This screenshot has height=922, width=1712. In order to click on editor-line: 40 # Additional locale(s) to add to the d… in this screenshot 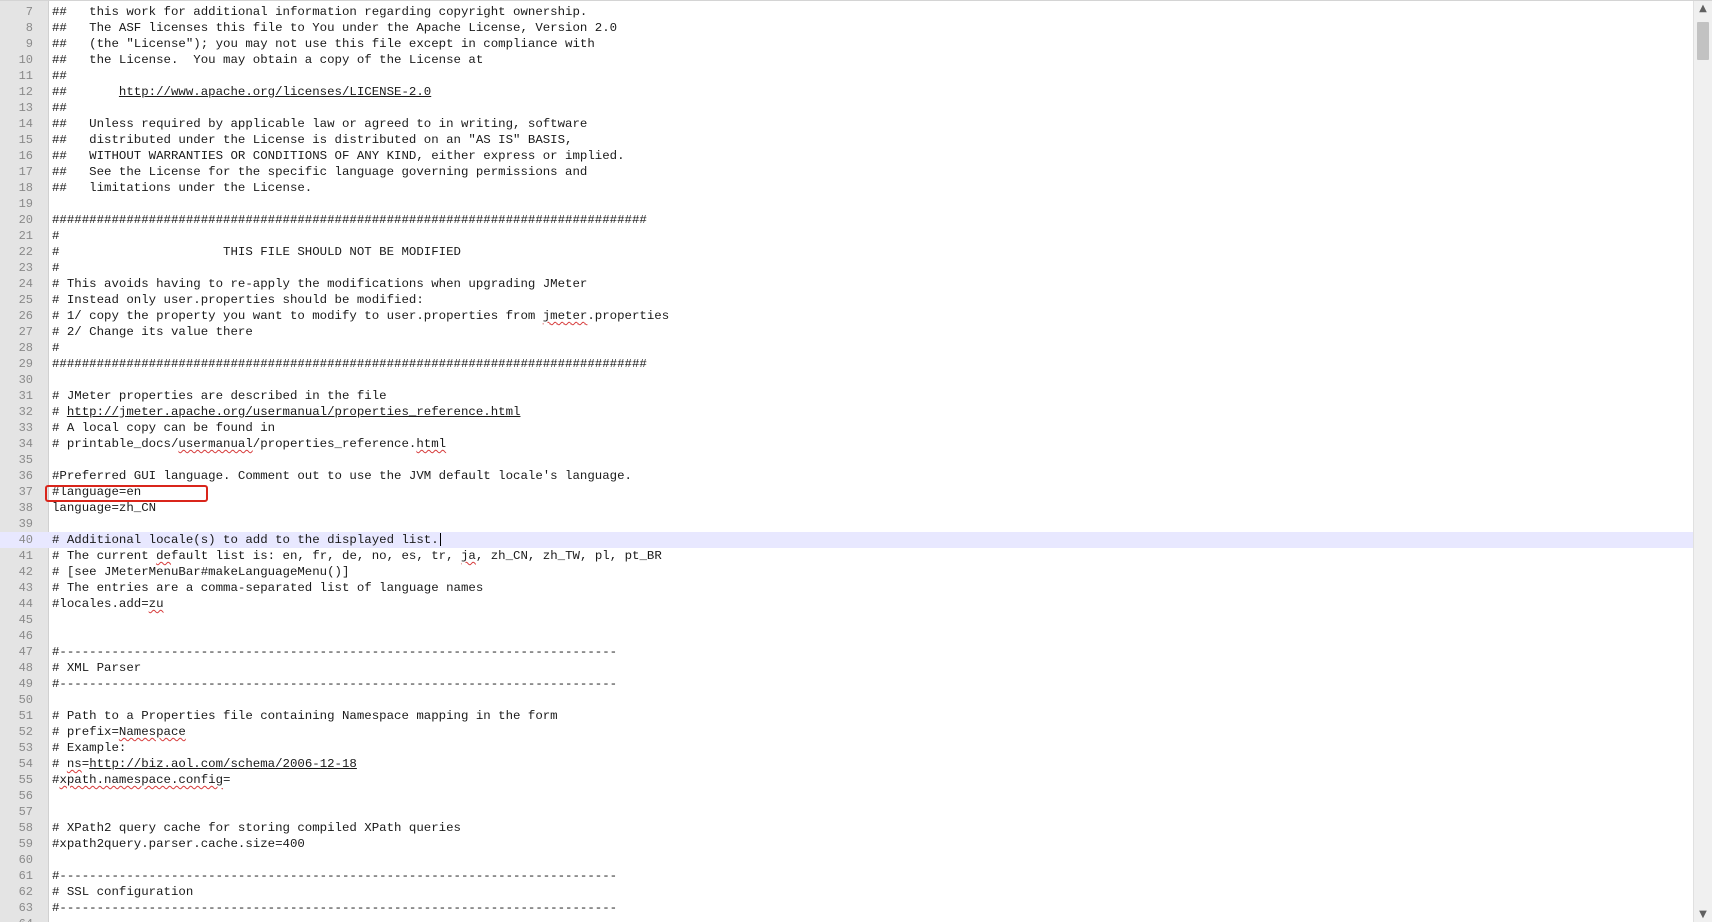, I will do `click(846, 540)`.